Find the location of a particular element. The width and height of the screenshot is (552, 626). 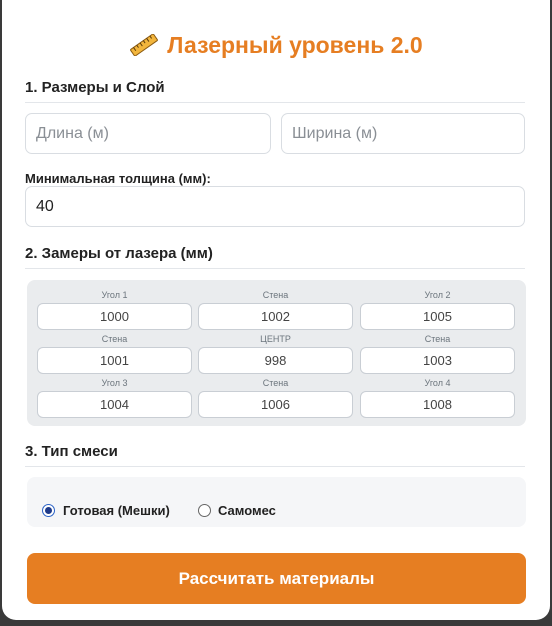

measurement-cell: Угол 1 is located at coordinates (114, 309).